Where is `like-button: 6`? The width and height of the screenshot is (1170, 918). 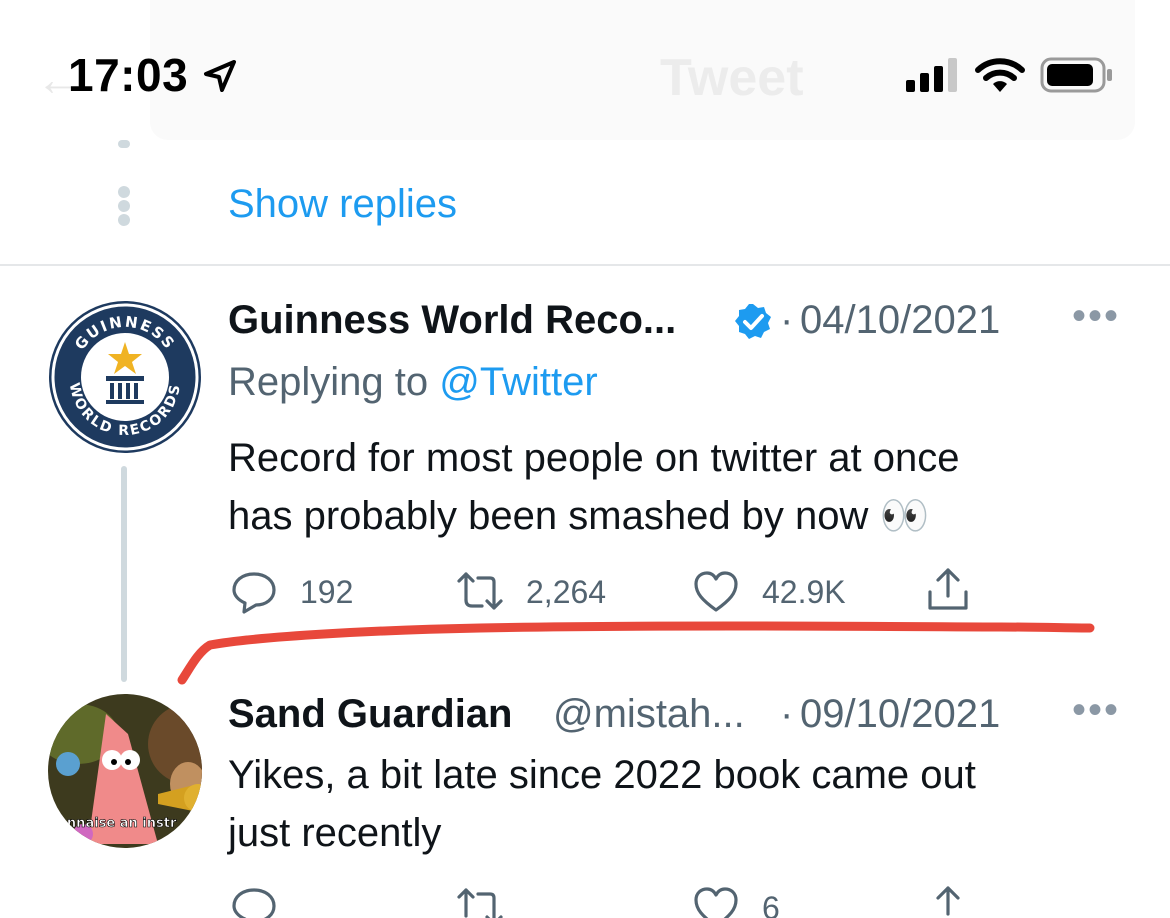 like-button: 6 is located at coordinates (736, 901).